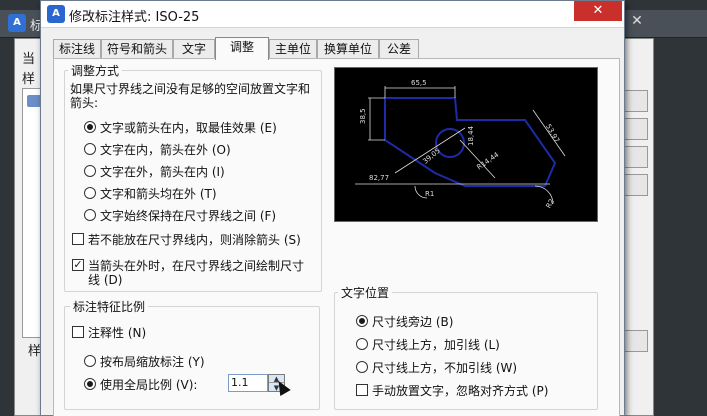  Describe the element at coordinates (117, 333) in the screenshot. I see `check-annotative-label: 注释性 (N)` at that location.